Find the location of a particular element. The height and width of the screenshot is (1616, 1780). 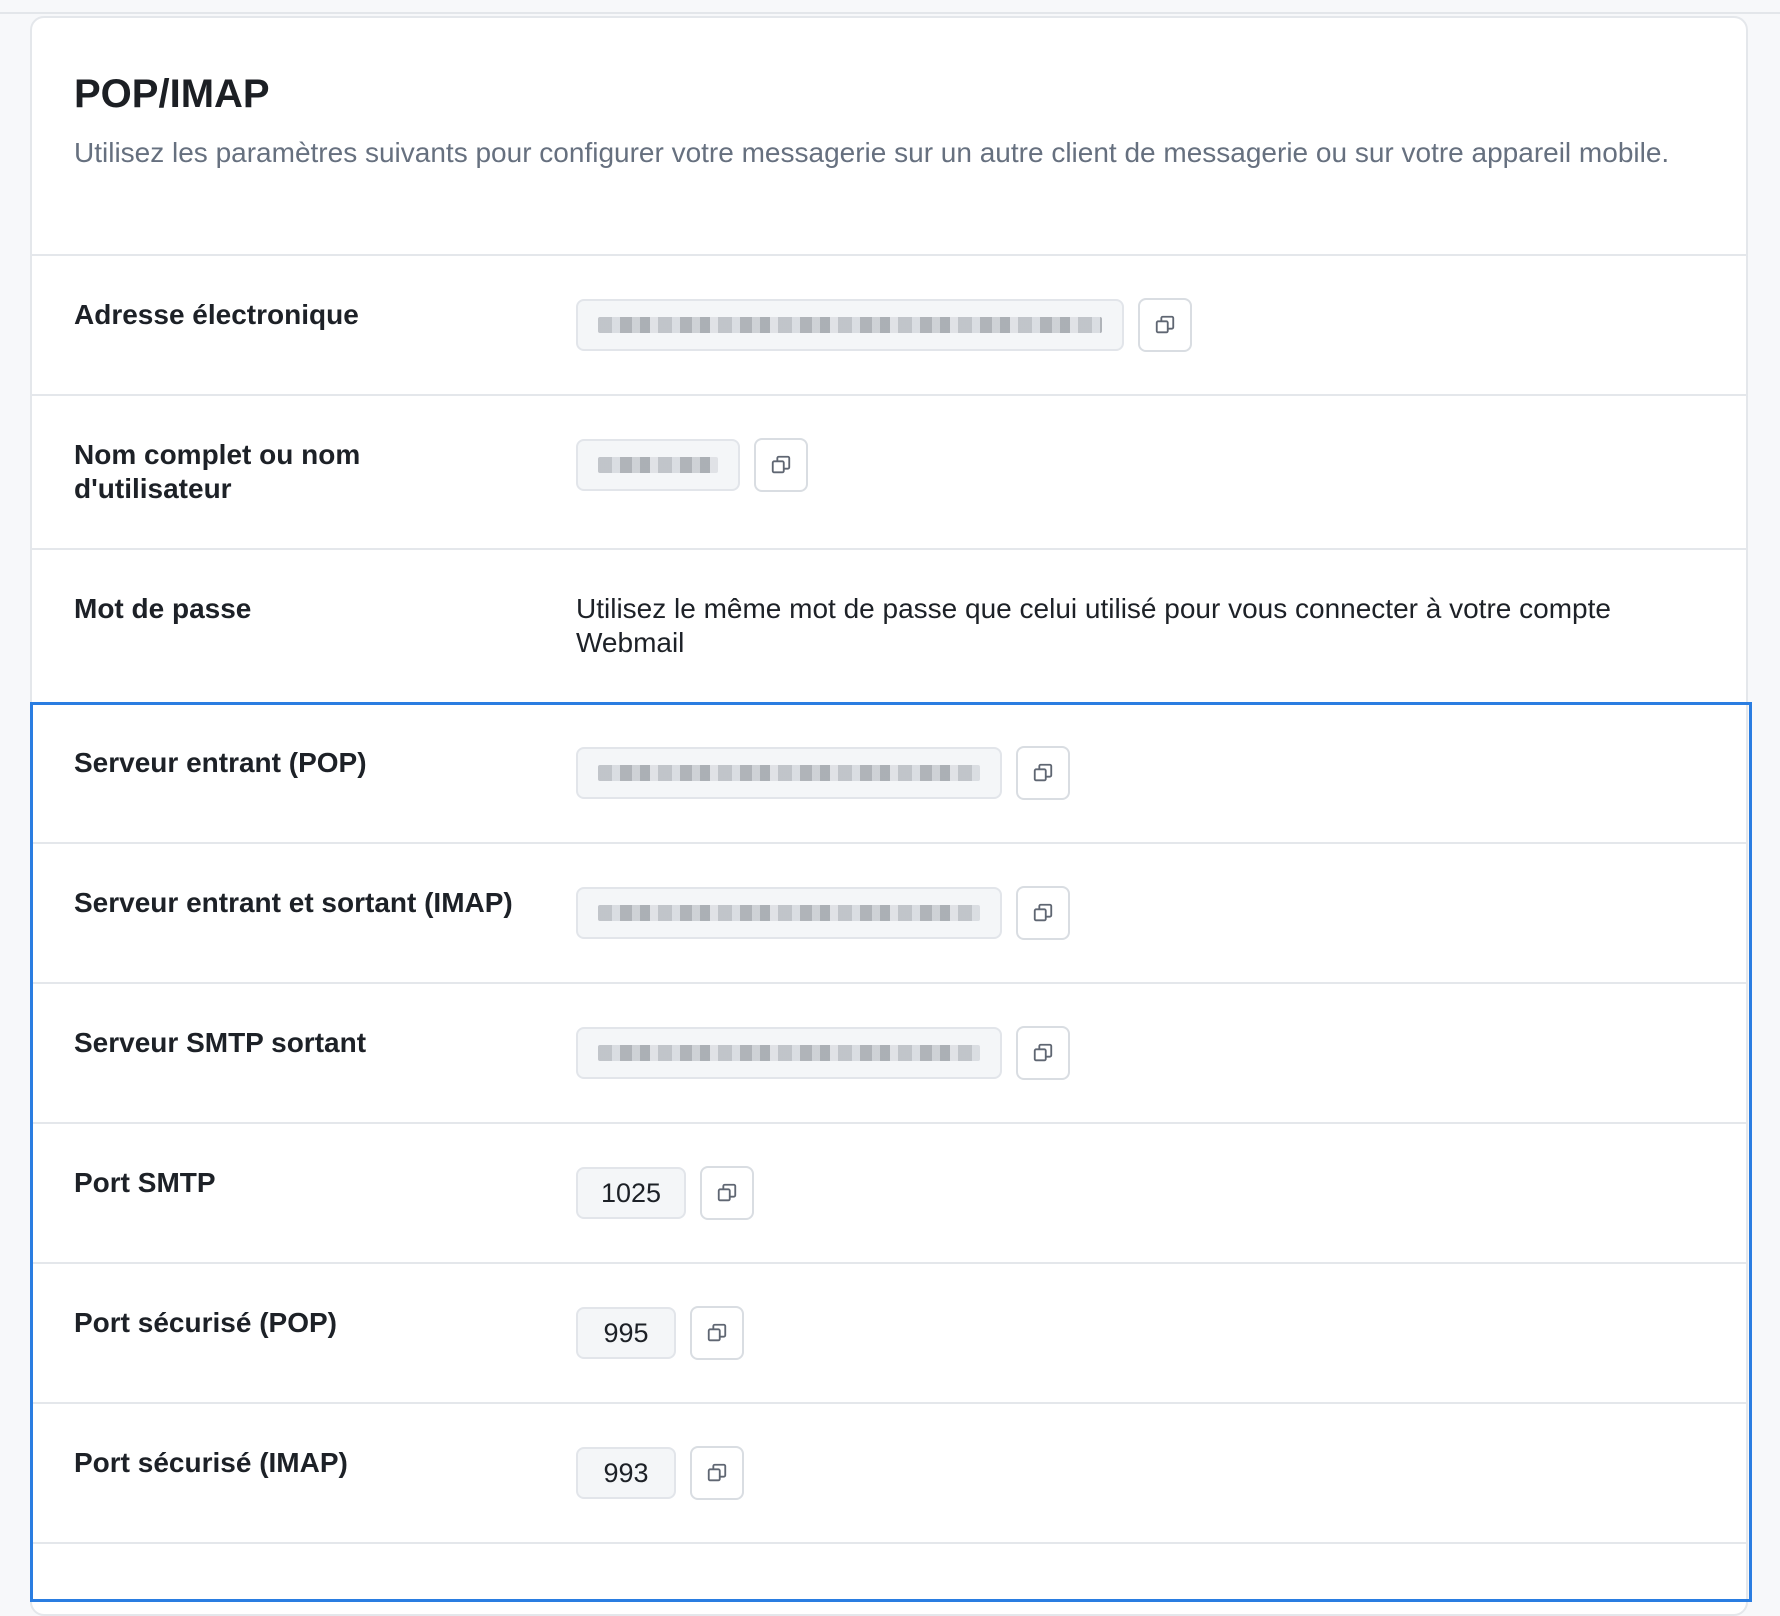

username-row: Nom complet ou nom d'utilisateur is located at coordinates (889, 473).